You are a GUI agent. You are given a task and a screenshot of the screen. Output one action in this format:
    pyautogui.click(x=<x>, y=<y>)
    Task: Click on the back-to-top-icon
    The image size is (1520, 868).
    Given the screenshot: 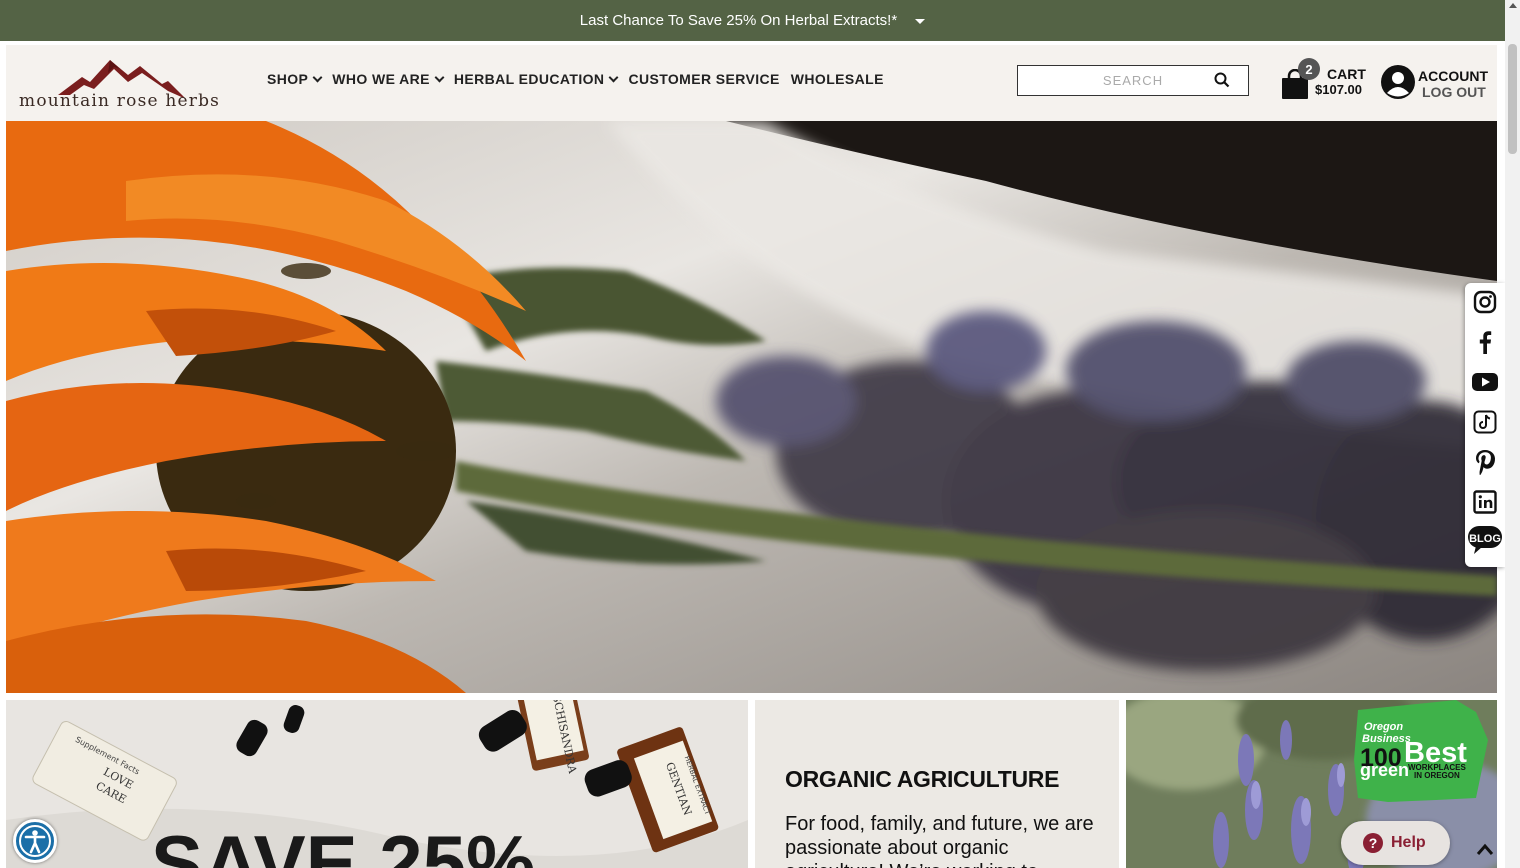 What is the action you would take?
    pyautogui.click(x=1485, y=850)
    